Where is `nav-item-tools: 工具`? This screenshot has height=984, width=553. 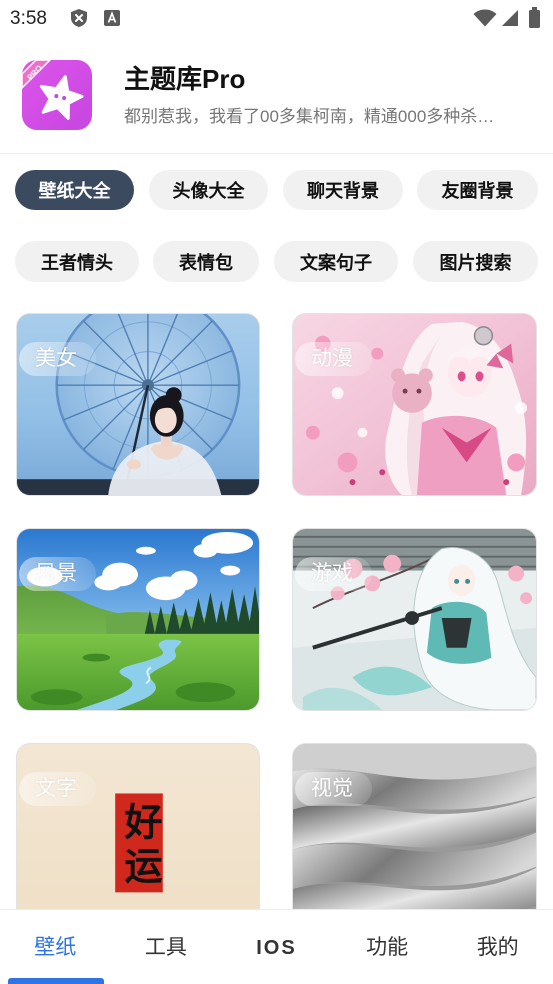 nav-item-tools: 工具 is located at coordinates (166, 947).